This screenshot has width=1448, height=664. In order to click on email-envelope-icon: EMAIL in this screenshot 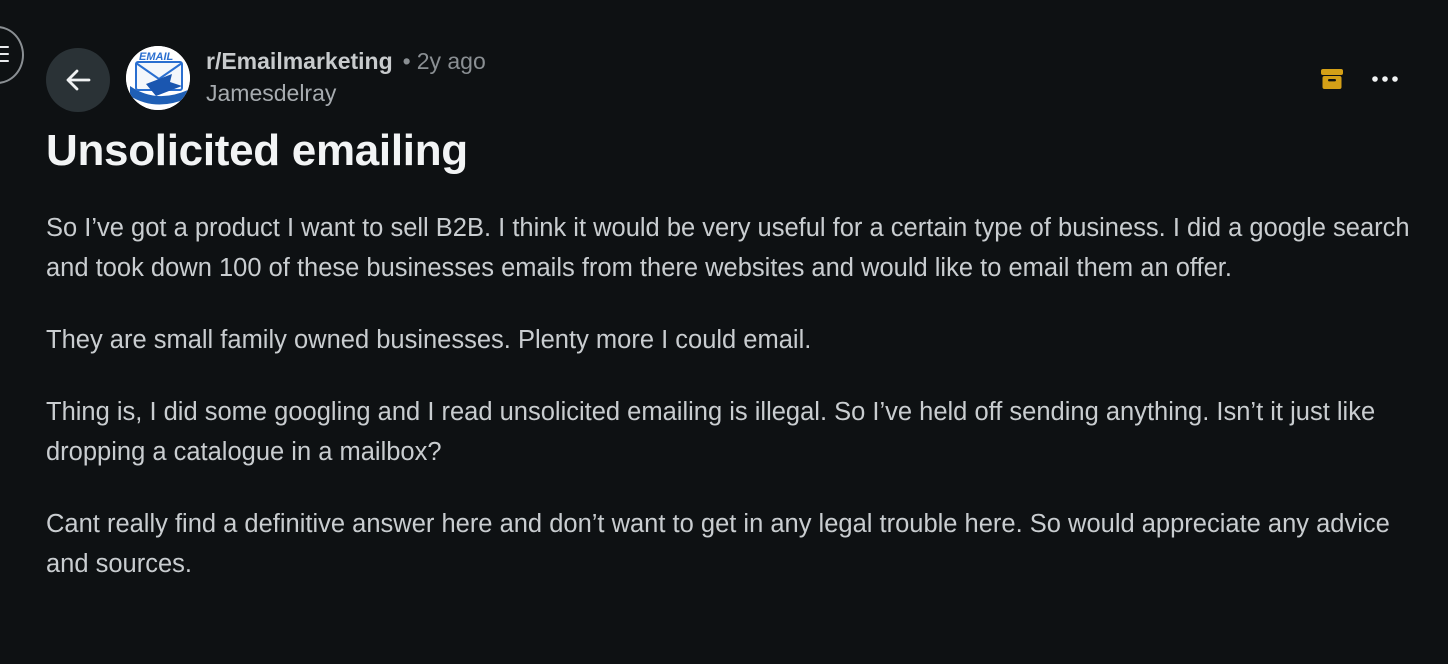, I will do `click(158, 78)`.